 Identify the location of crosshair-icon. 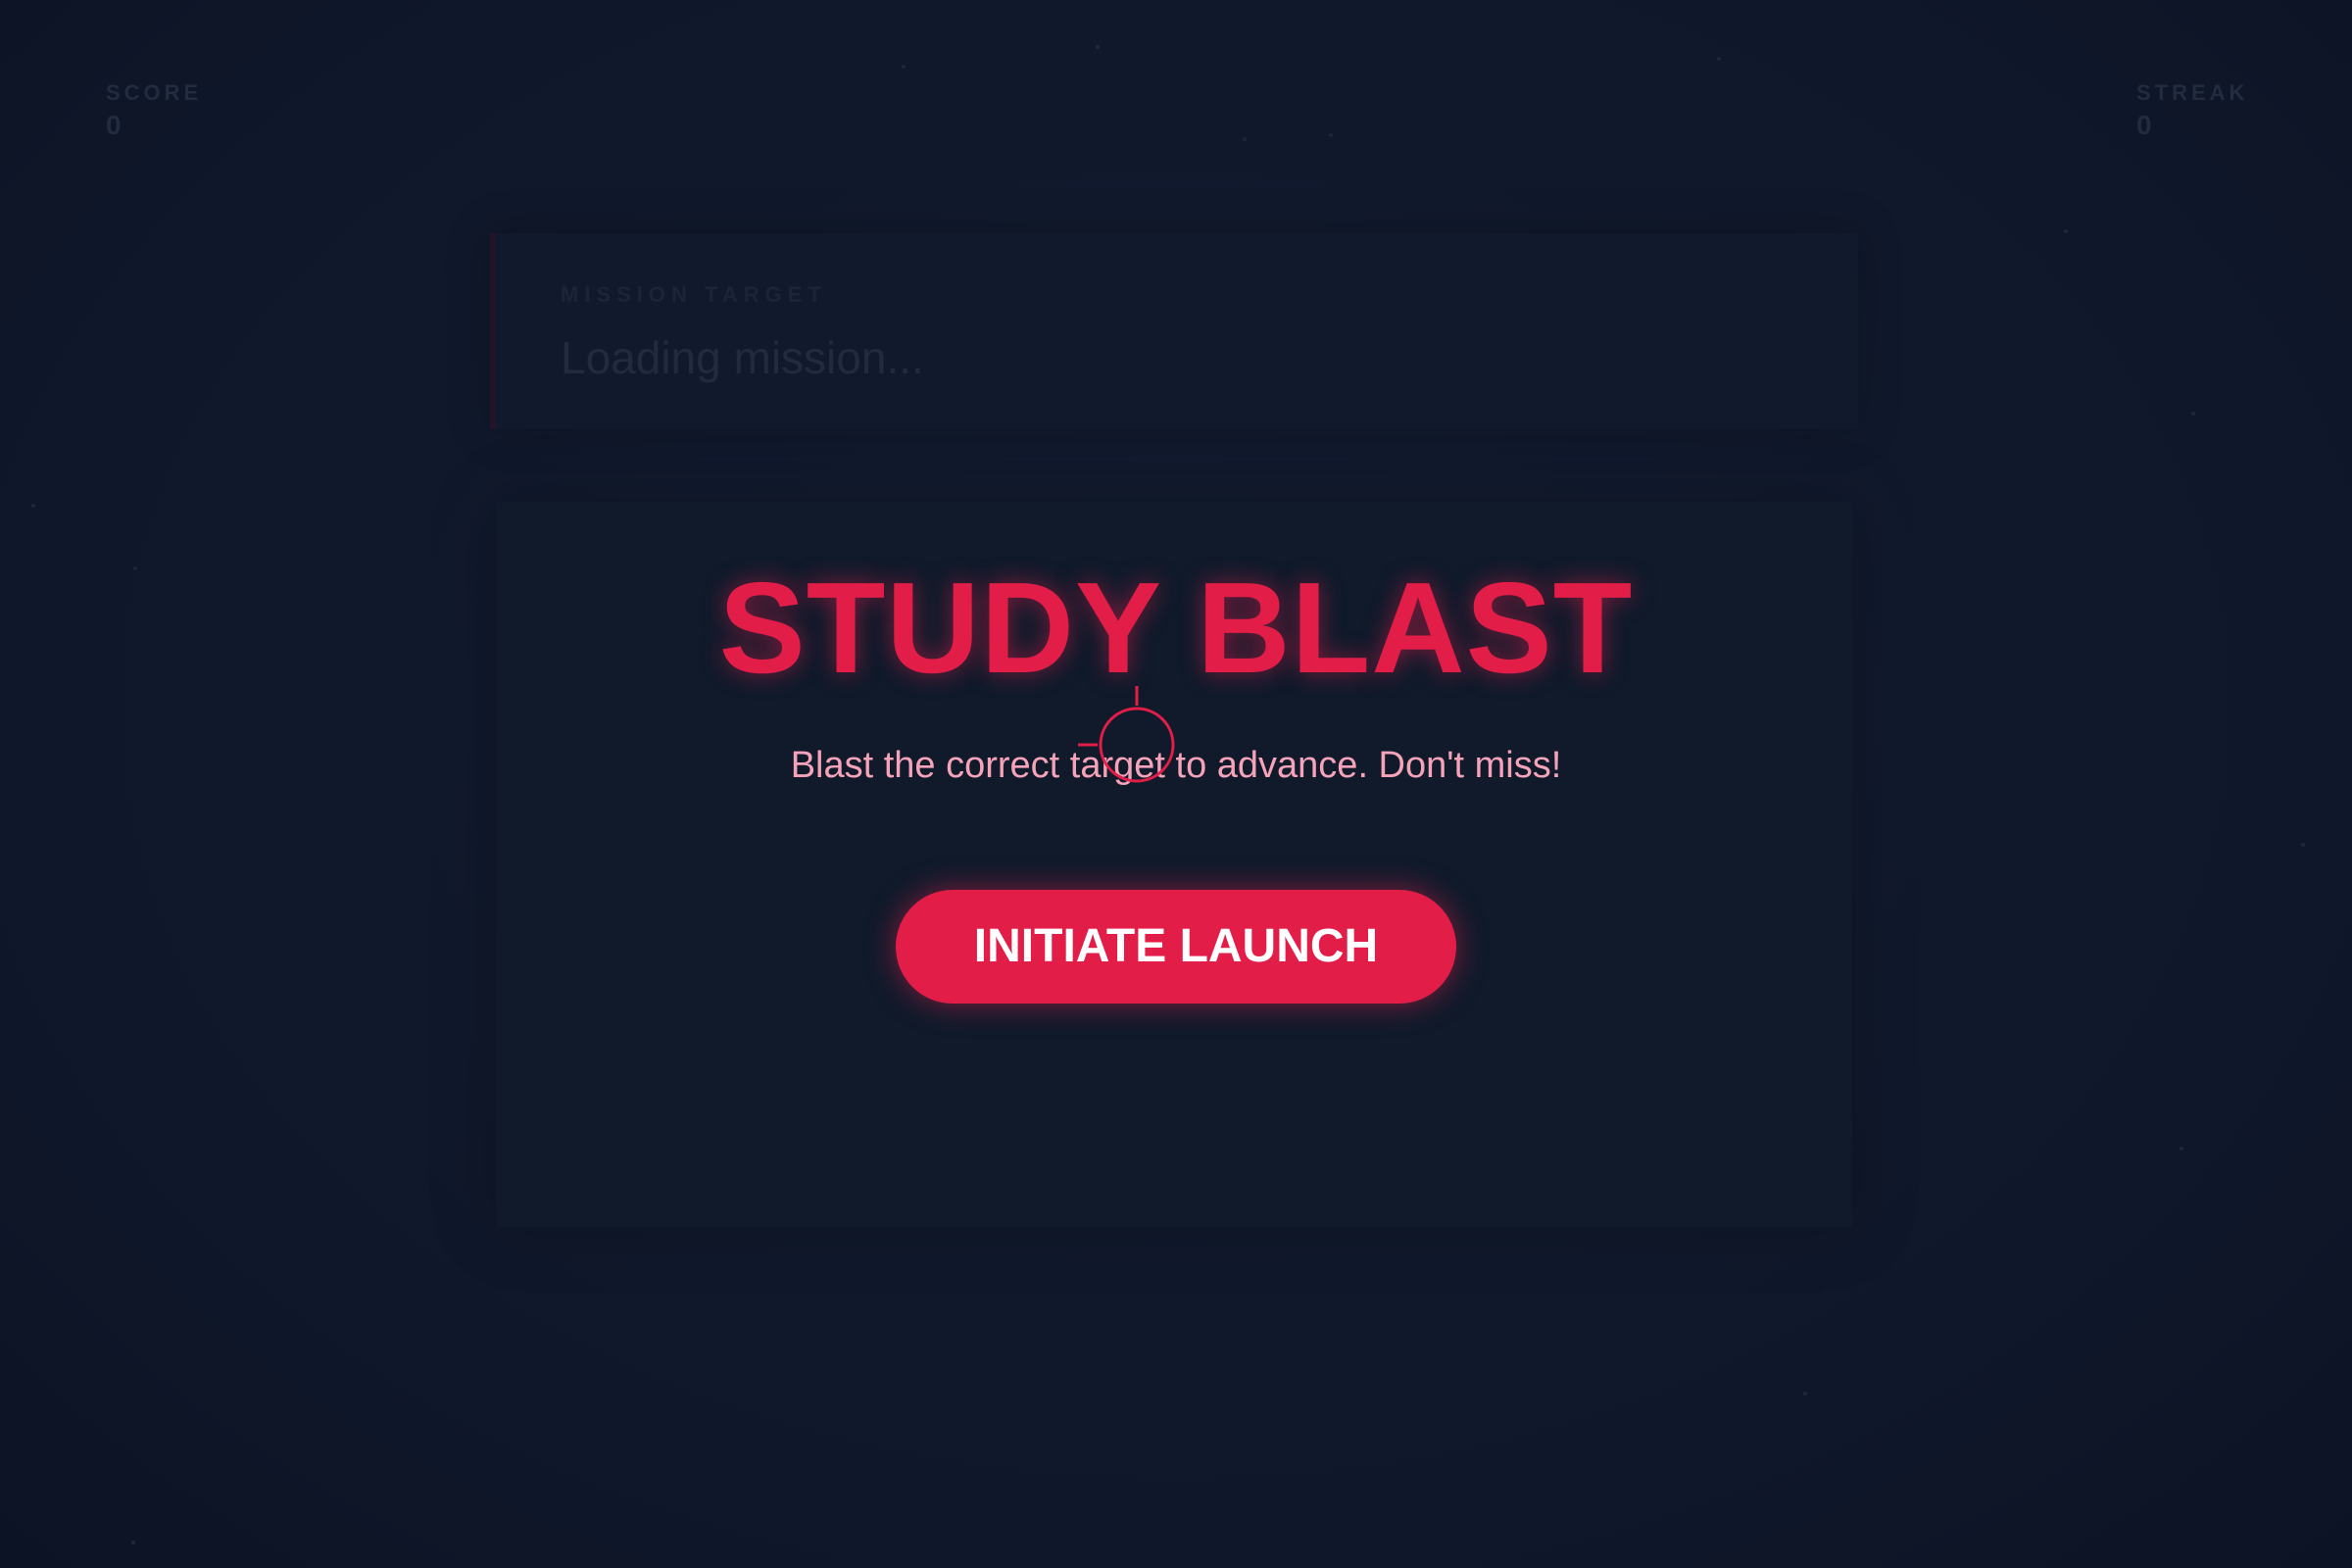
(1126, 734).